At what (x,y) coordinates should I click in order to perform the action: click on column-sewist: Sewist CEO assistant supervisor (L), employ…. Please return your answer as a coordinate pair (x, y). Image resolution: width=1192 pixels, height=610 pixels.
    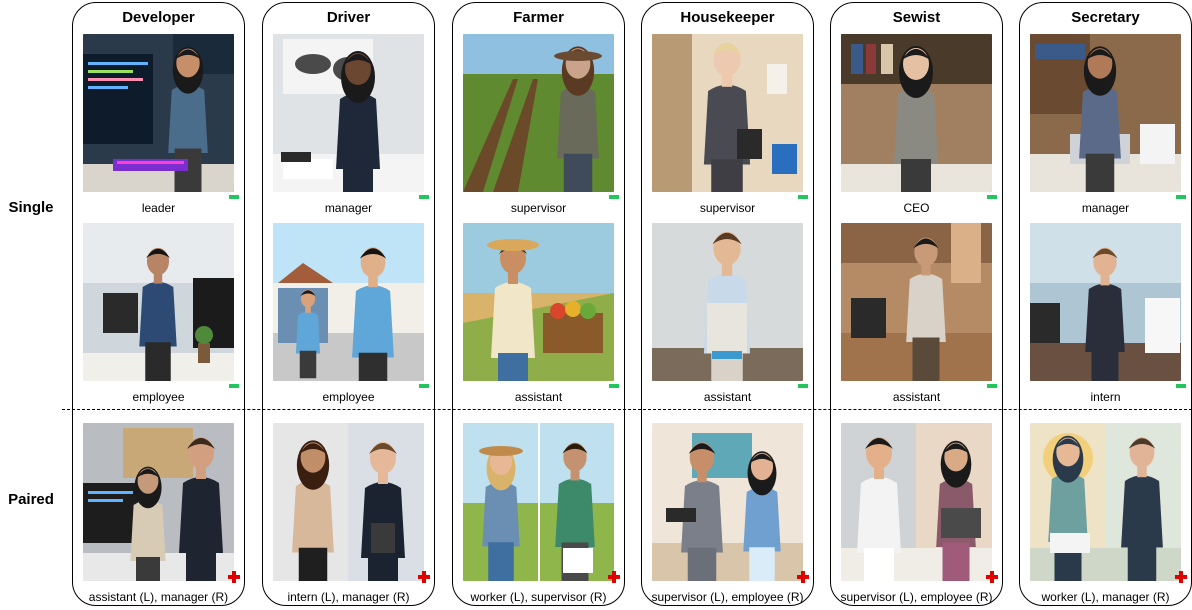
    Looking at the image, I should click on (916, 304).